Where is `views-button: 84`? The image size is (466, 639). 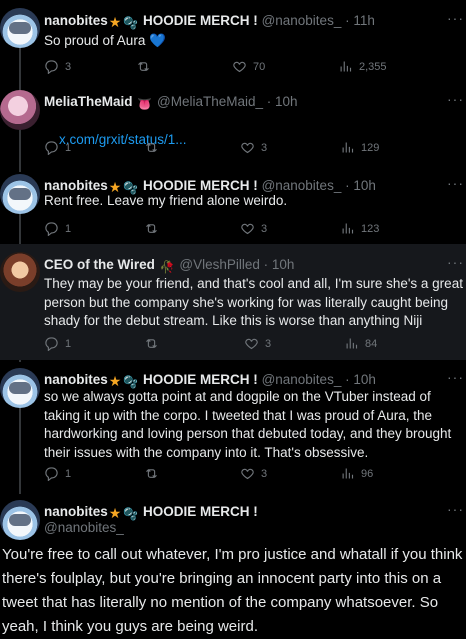 views-button: 84 is located at coordinates (360, 343).